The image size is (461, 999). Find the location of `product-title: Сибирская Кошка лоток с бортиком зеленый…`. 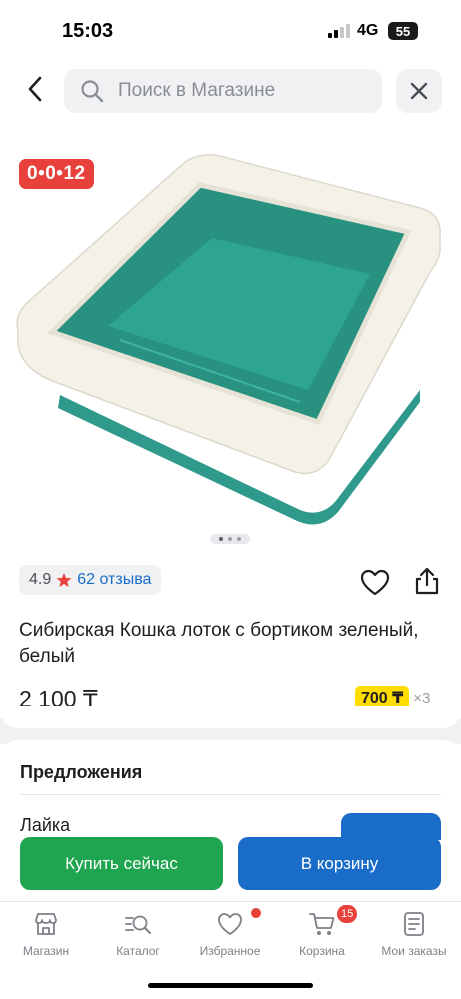

product-title: Сибирская Кошка лоток с бортиком зеленый… is located at coordinates (219, 643).